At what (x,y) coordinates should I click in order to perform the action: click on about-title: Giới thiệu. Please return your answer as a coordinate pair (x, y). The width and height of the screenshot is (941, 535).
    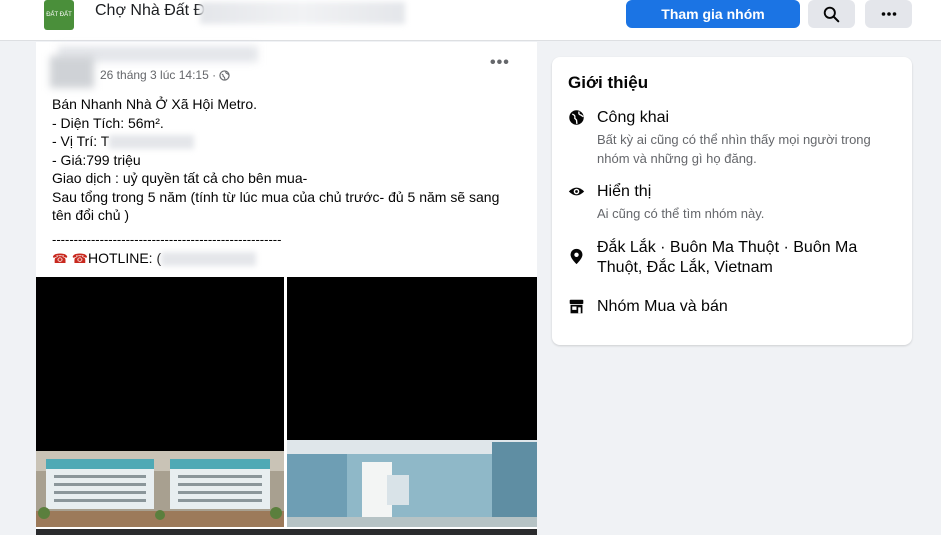
    Looking at the image, I should click on (608, 82).